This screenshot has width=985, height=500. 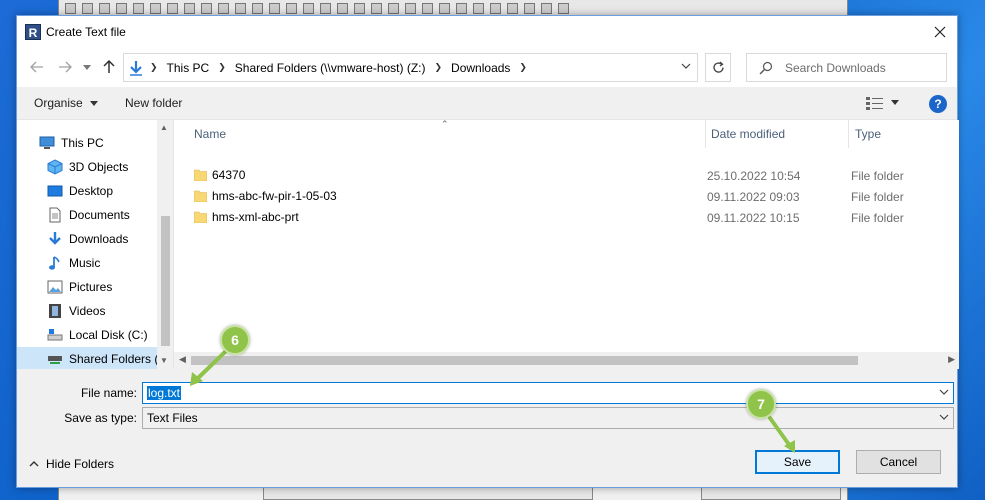 I want to click on forward-button, so click(x=65, y=67).